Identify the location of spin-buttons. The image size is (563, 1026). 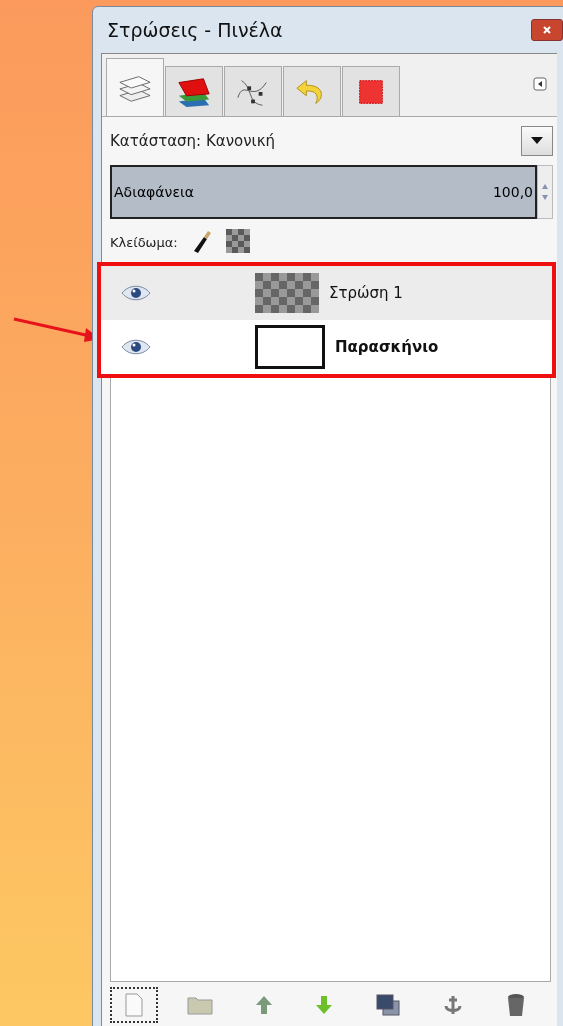
(545, 192).